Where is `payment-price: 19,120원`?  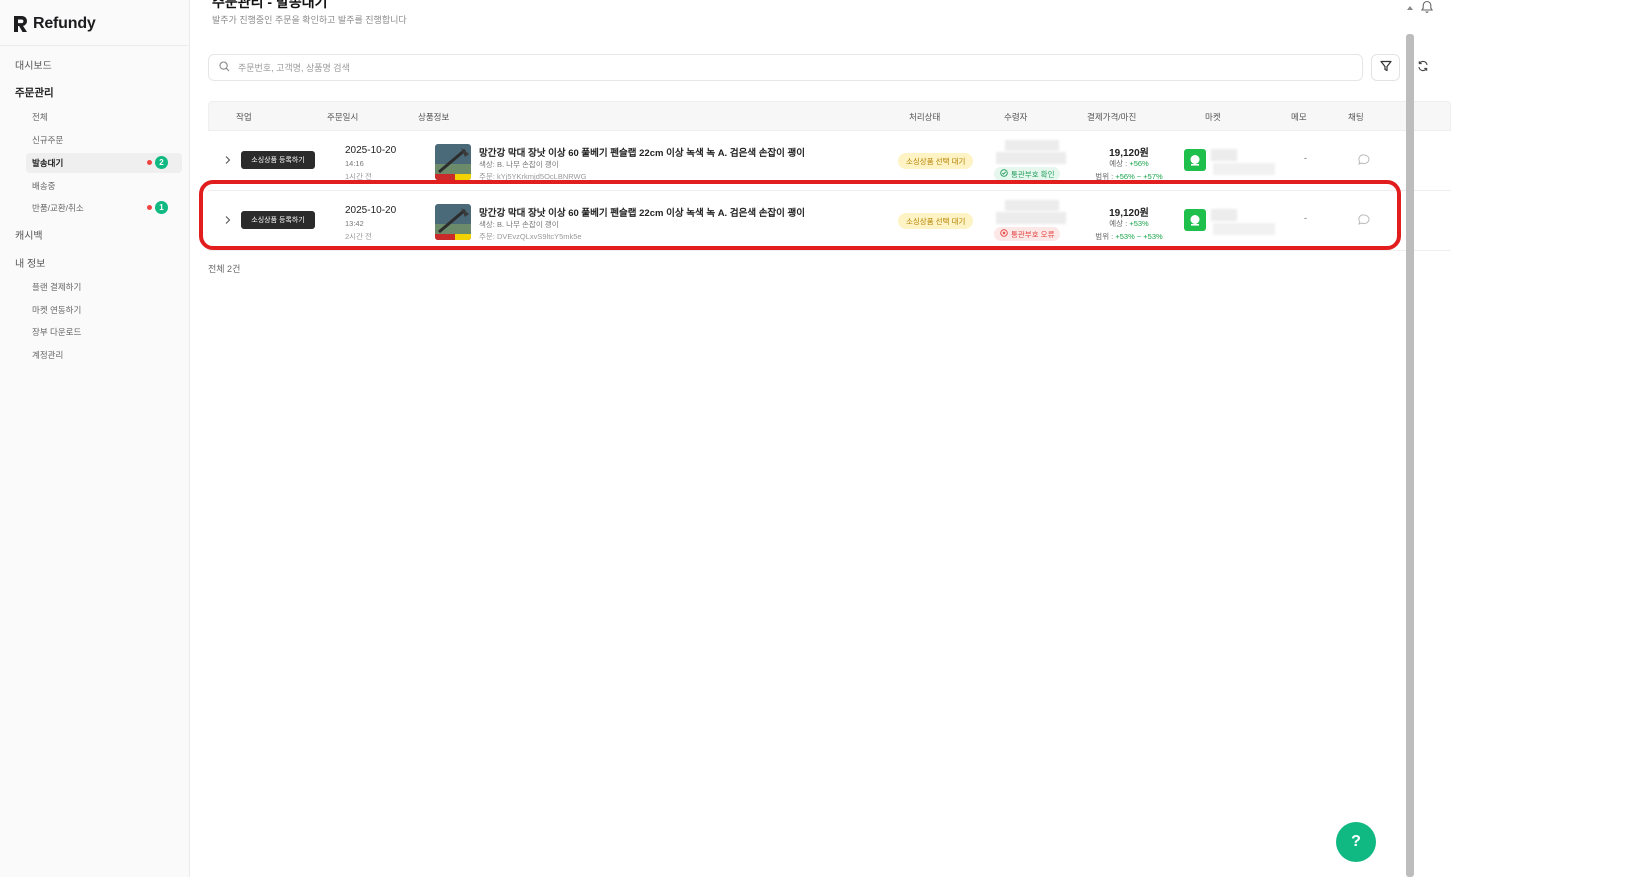
payment-price: 19,120원 is located at coordinates (1129, 153).